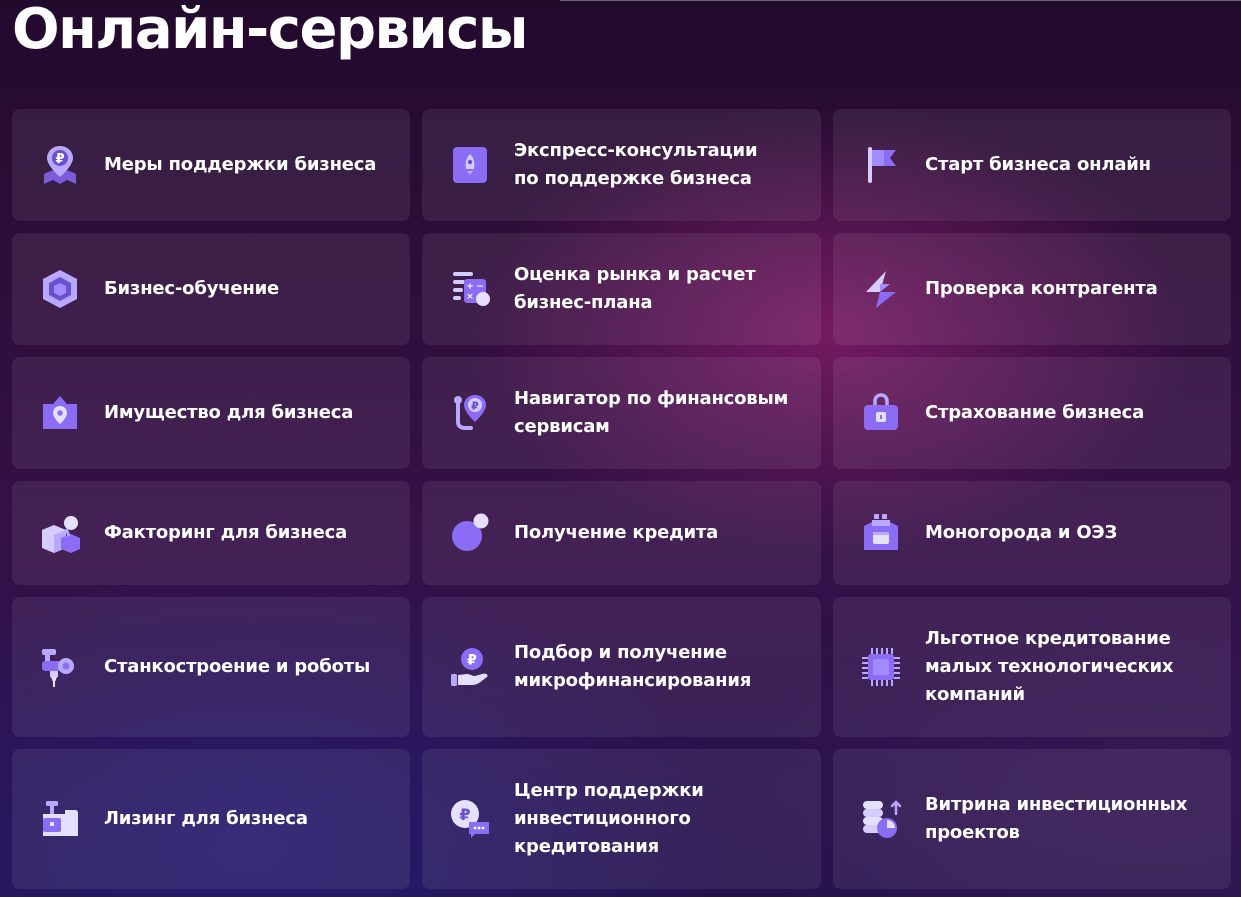  I want to click on map-ruble-pin-icon: ₽, so click(60, 165).